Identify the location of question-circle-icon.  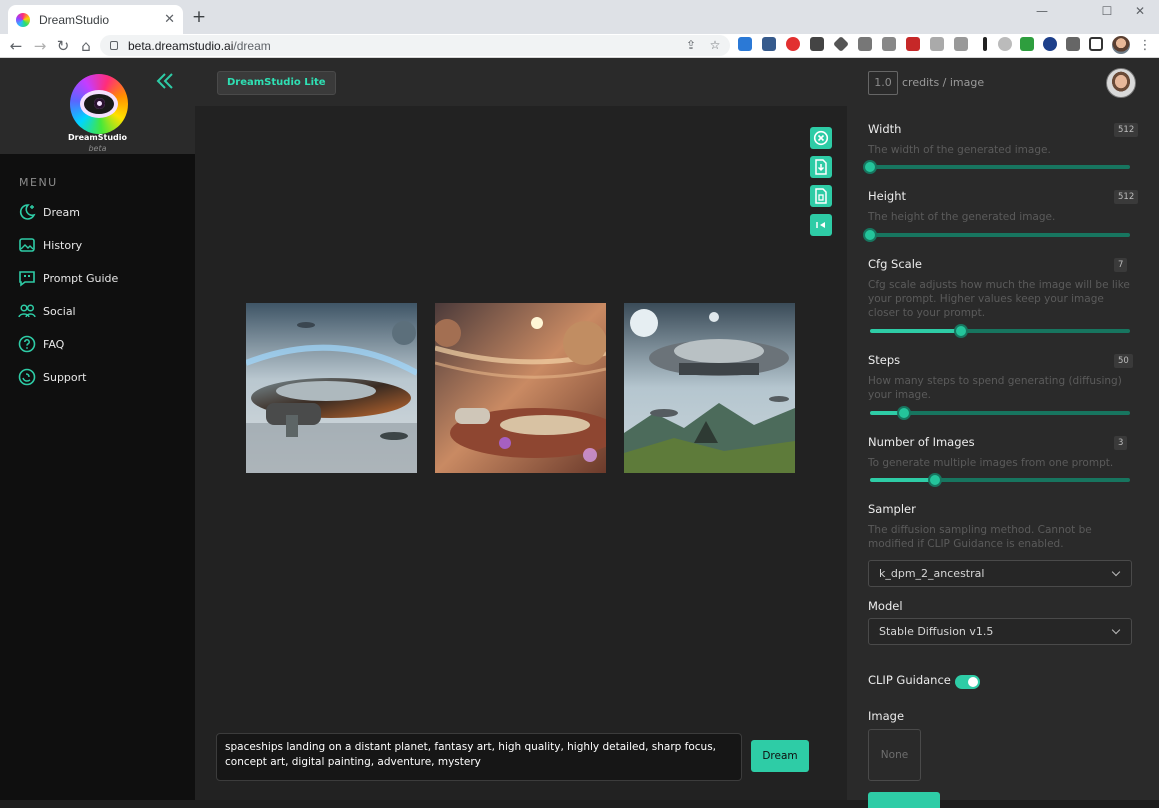
(27, 344).